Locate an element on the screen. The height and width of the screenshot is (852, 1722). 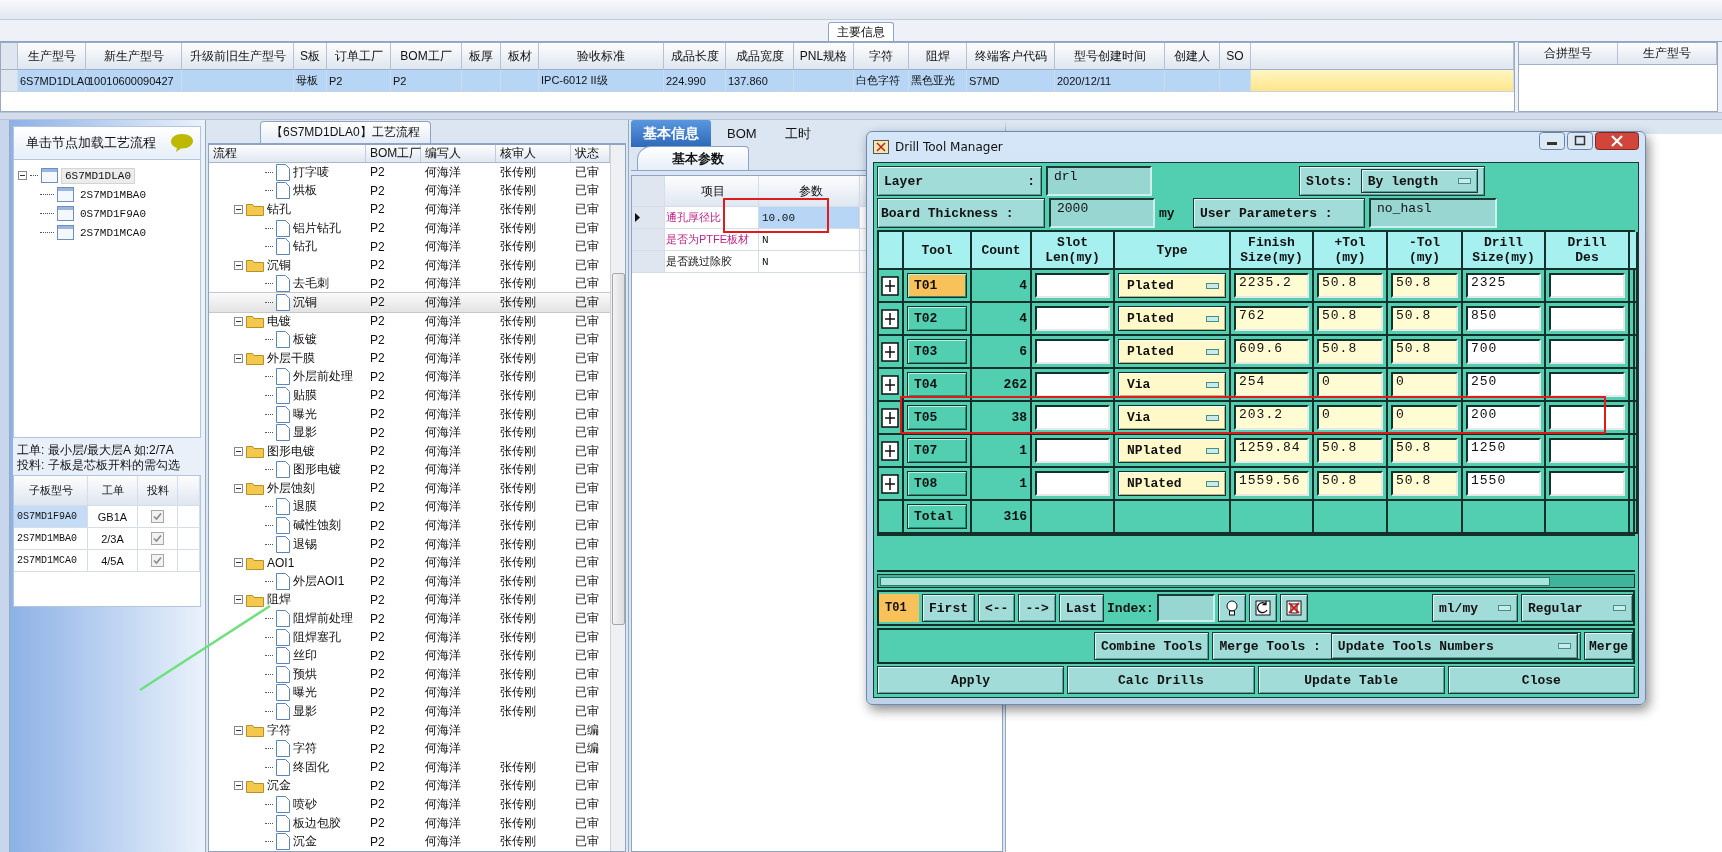
tab: 基本参数 is located at coordinates (693, 158).